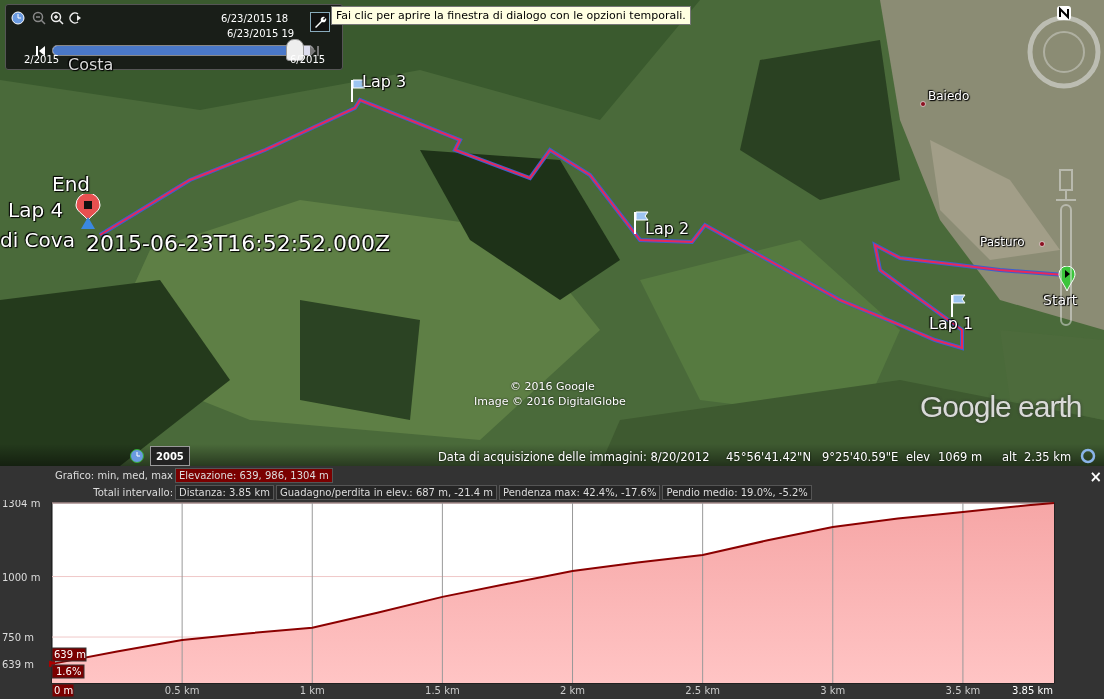  I want to click on historical-year-button: 2005, so click(170, 456).